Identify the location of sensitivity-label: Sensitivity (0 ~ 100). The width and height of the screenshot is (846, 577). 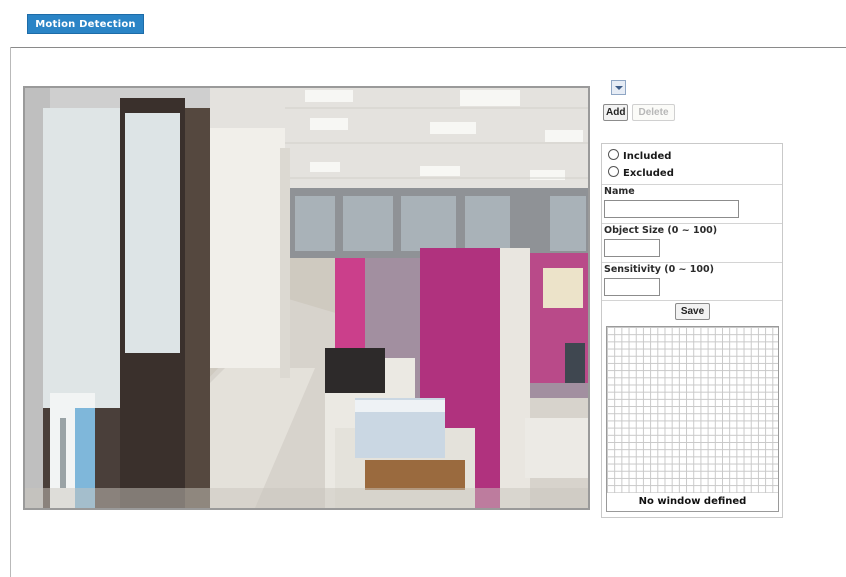
(659, 269).